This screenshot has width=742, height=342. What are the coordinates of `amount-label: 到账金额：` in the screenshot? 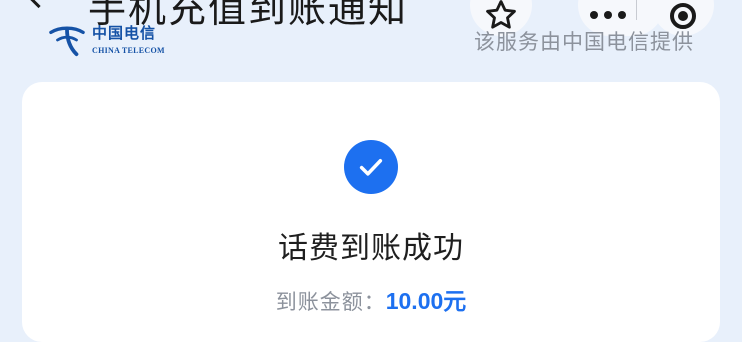 It's located at (330, 302).